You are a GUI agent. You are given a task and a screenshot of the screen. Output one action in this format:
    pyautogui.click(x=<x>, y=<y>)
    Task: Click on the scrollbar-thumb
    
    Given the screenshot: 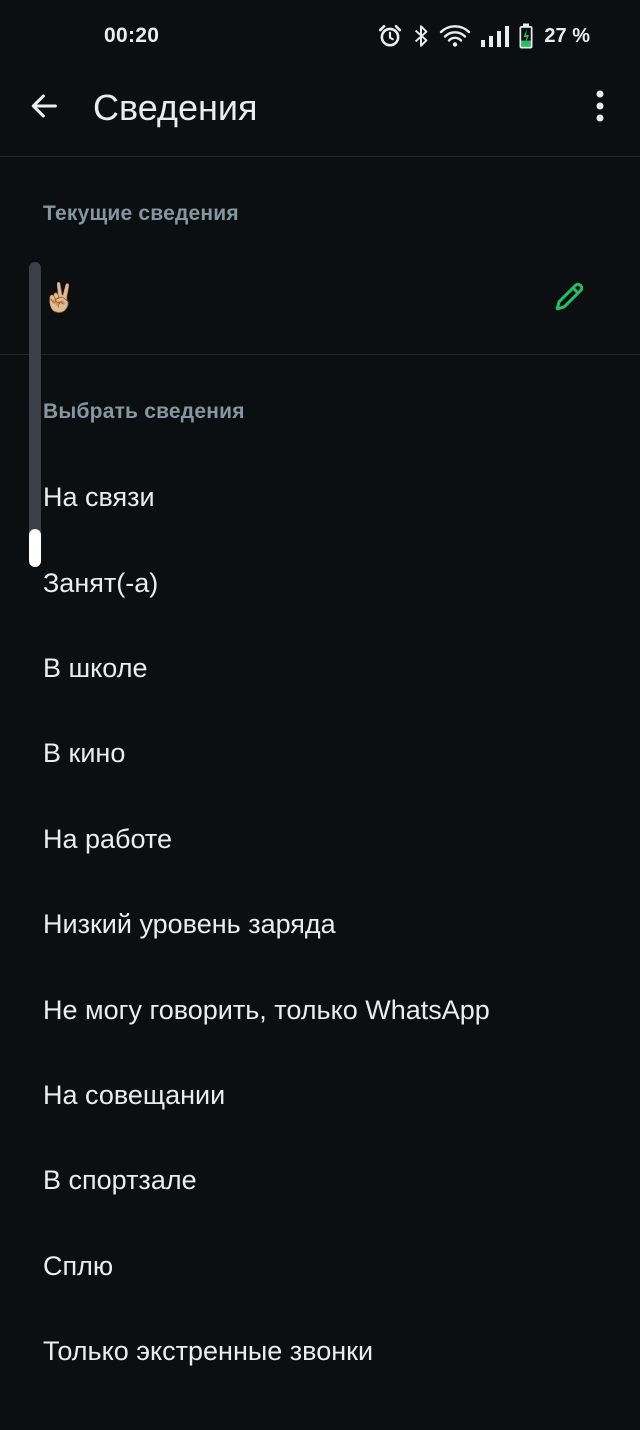 What is the action you would take?
    pyautogui.click(x=35, y=548)
    